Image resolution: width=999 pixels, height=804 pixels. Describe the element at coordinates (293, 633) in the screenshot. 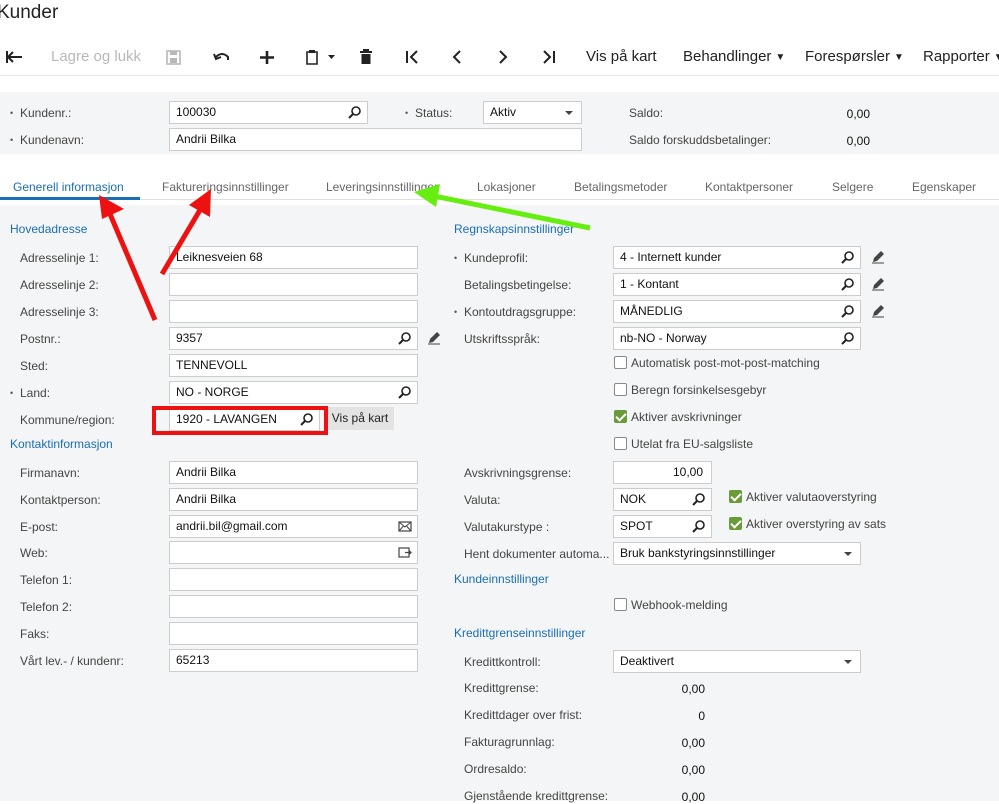

I see `fax-field` at that location.